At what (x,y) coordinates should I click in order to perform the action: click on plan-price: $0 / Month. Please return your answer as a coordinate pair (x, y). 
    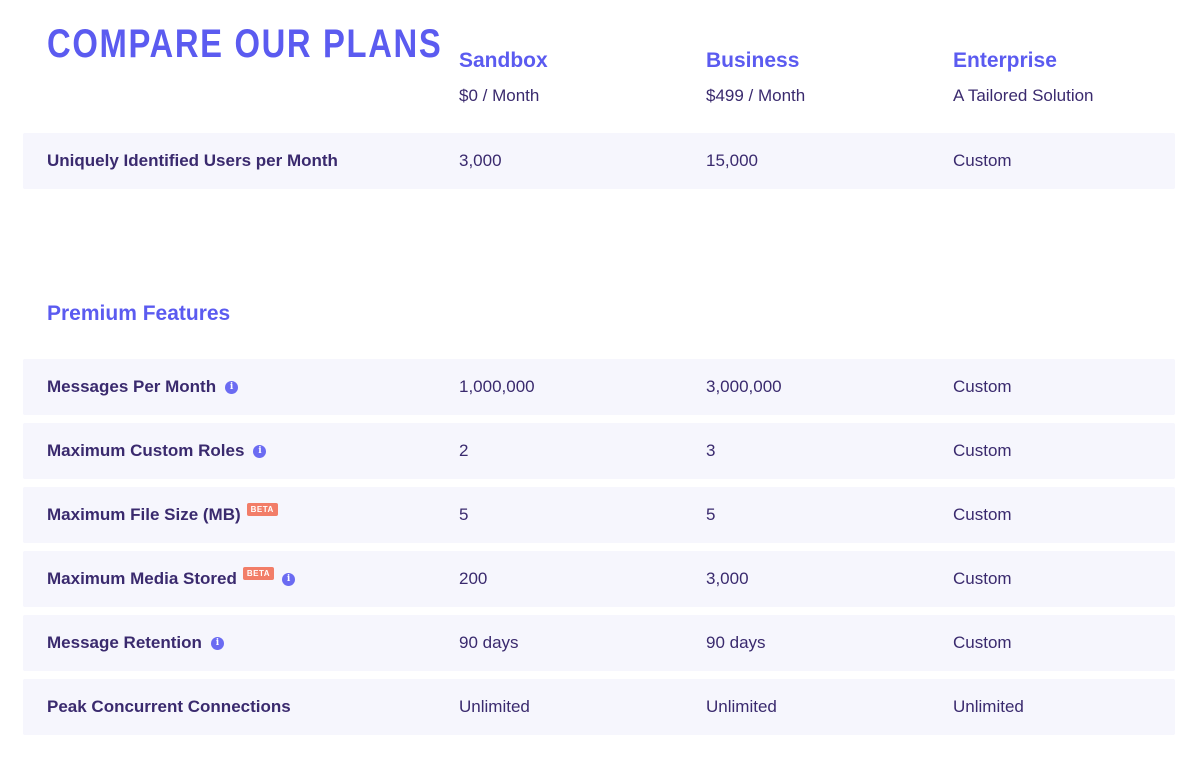
    Looking at the image, I should click on (499, 95).